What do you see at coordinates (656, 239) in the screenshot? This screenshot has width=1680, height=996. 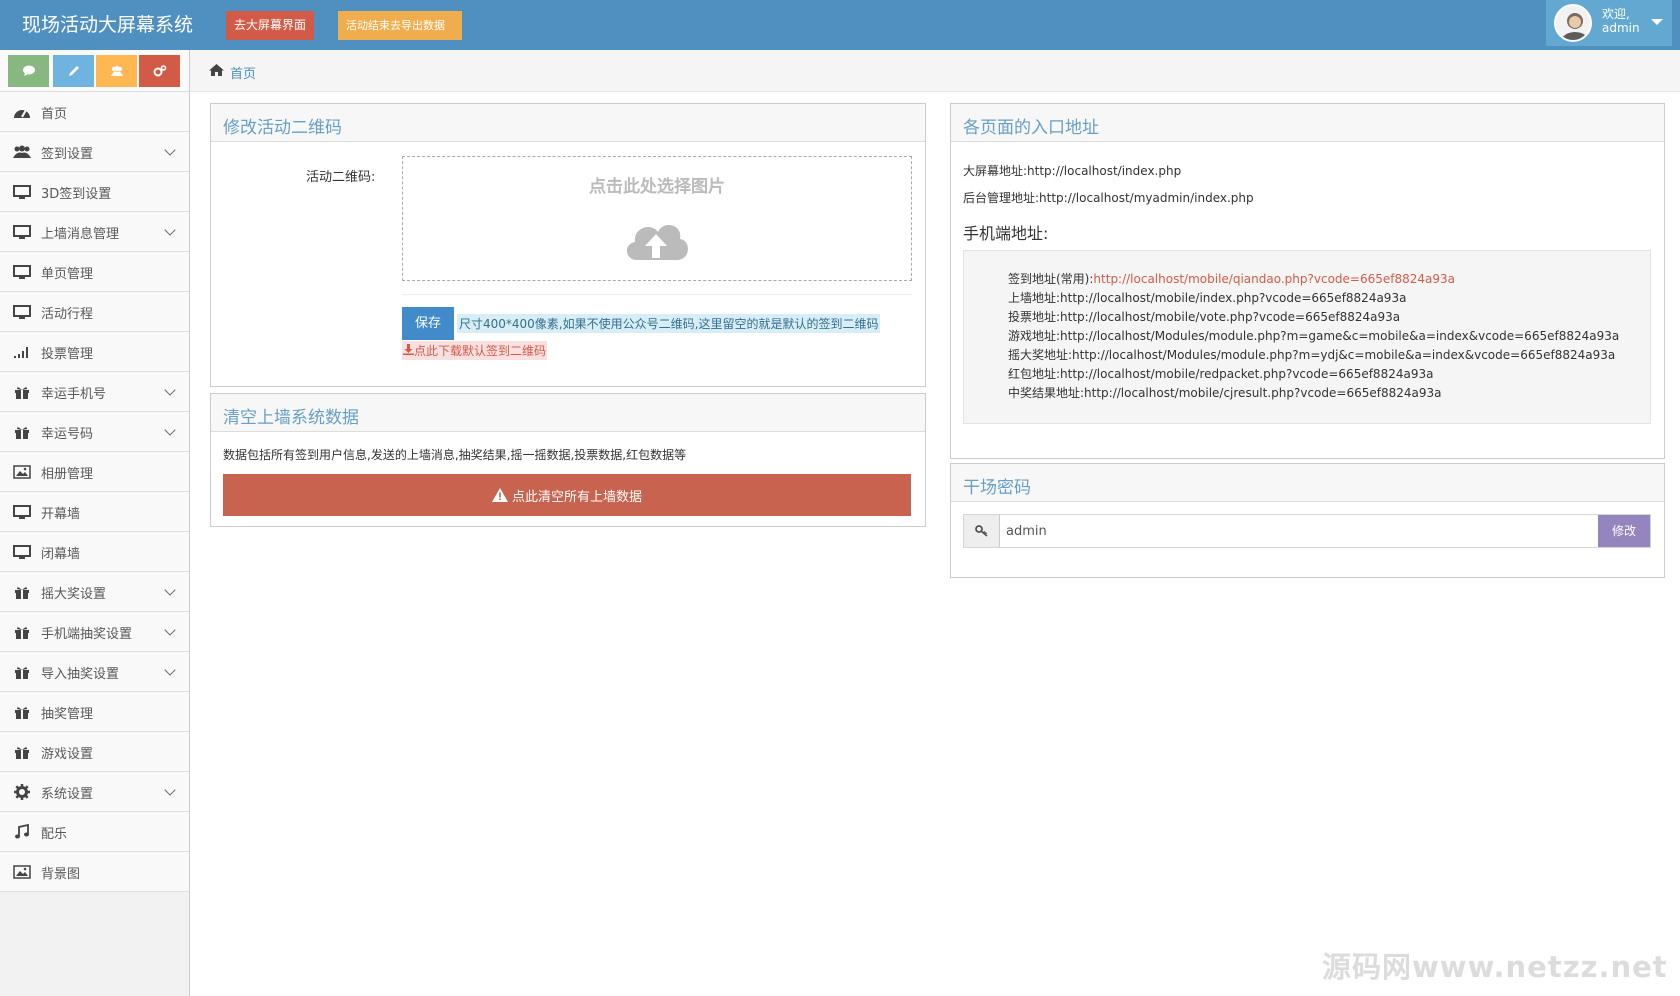 I see `cloud-upload-icon` at bounding box center [656, 239].